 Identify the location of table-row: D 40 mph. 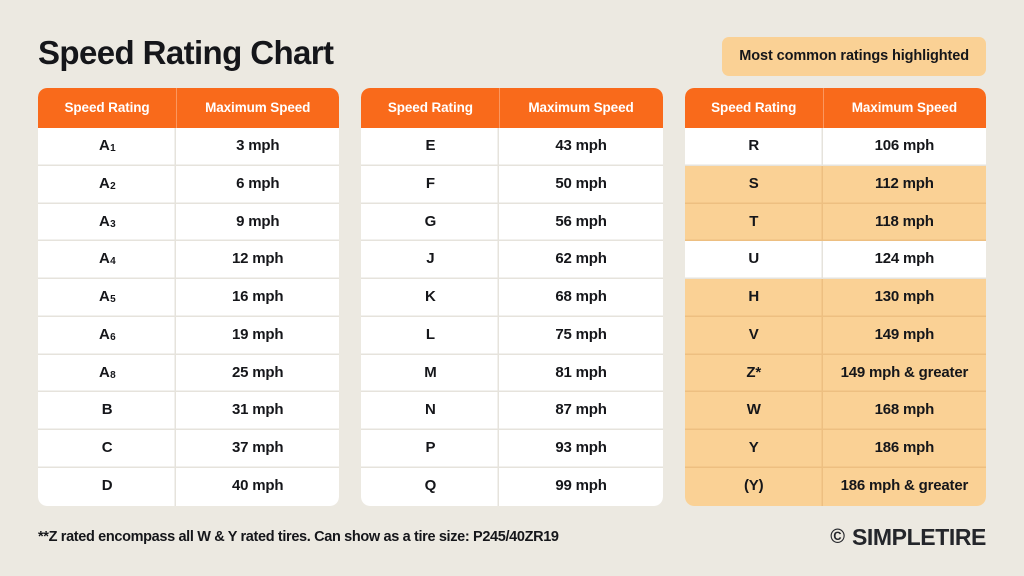
(189, 486).